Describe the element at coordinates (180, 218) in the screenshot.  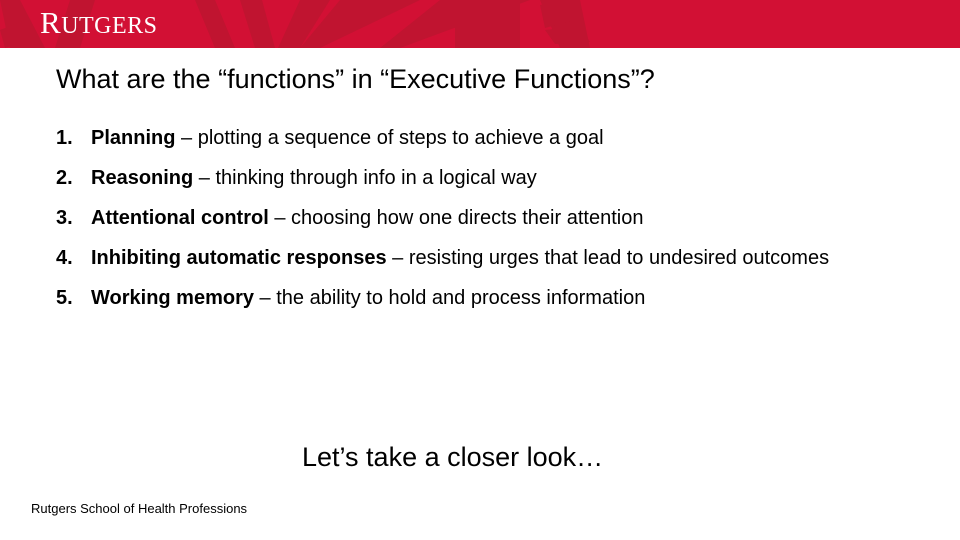
I see `item-term: Attentional control` at that location.